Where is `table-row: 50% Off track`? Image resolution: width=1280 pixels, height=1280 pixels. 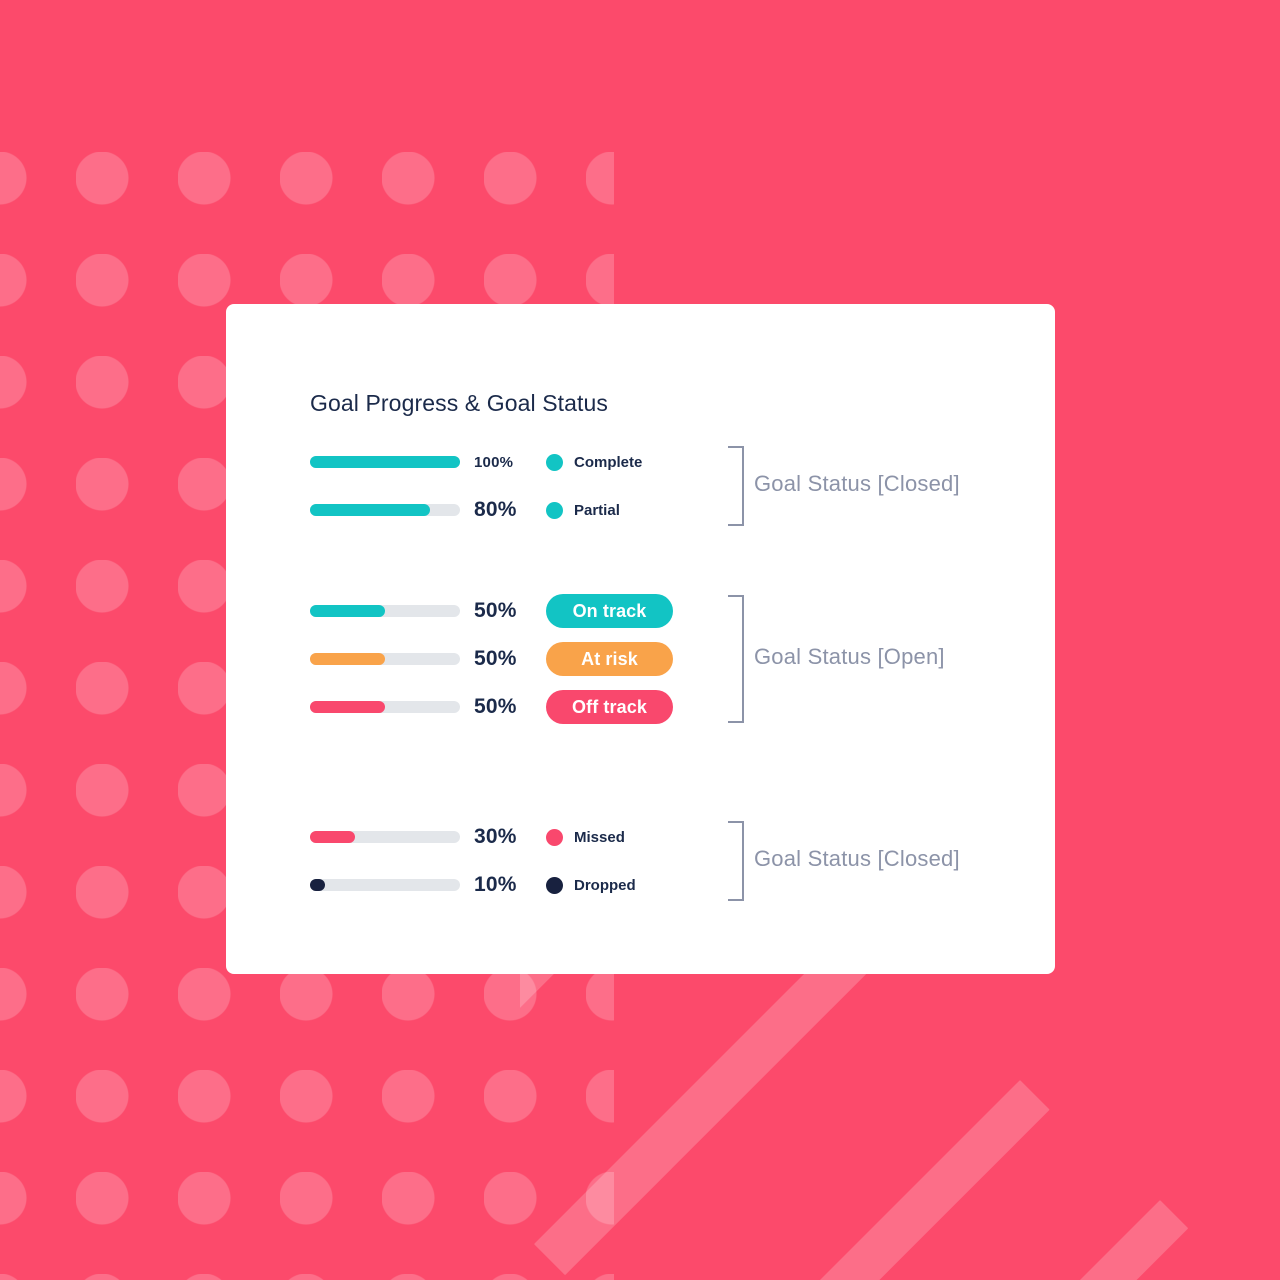 table-row: 50% Off track is located at coordinates (660, 707).